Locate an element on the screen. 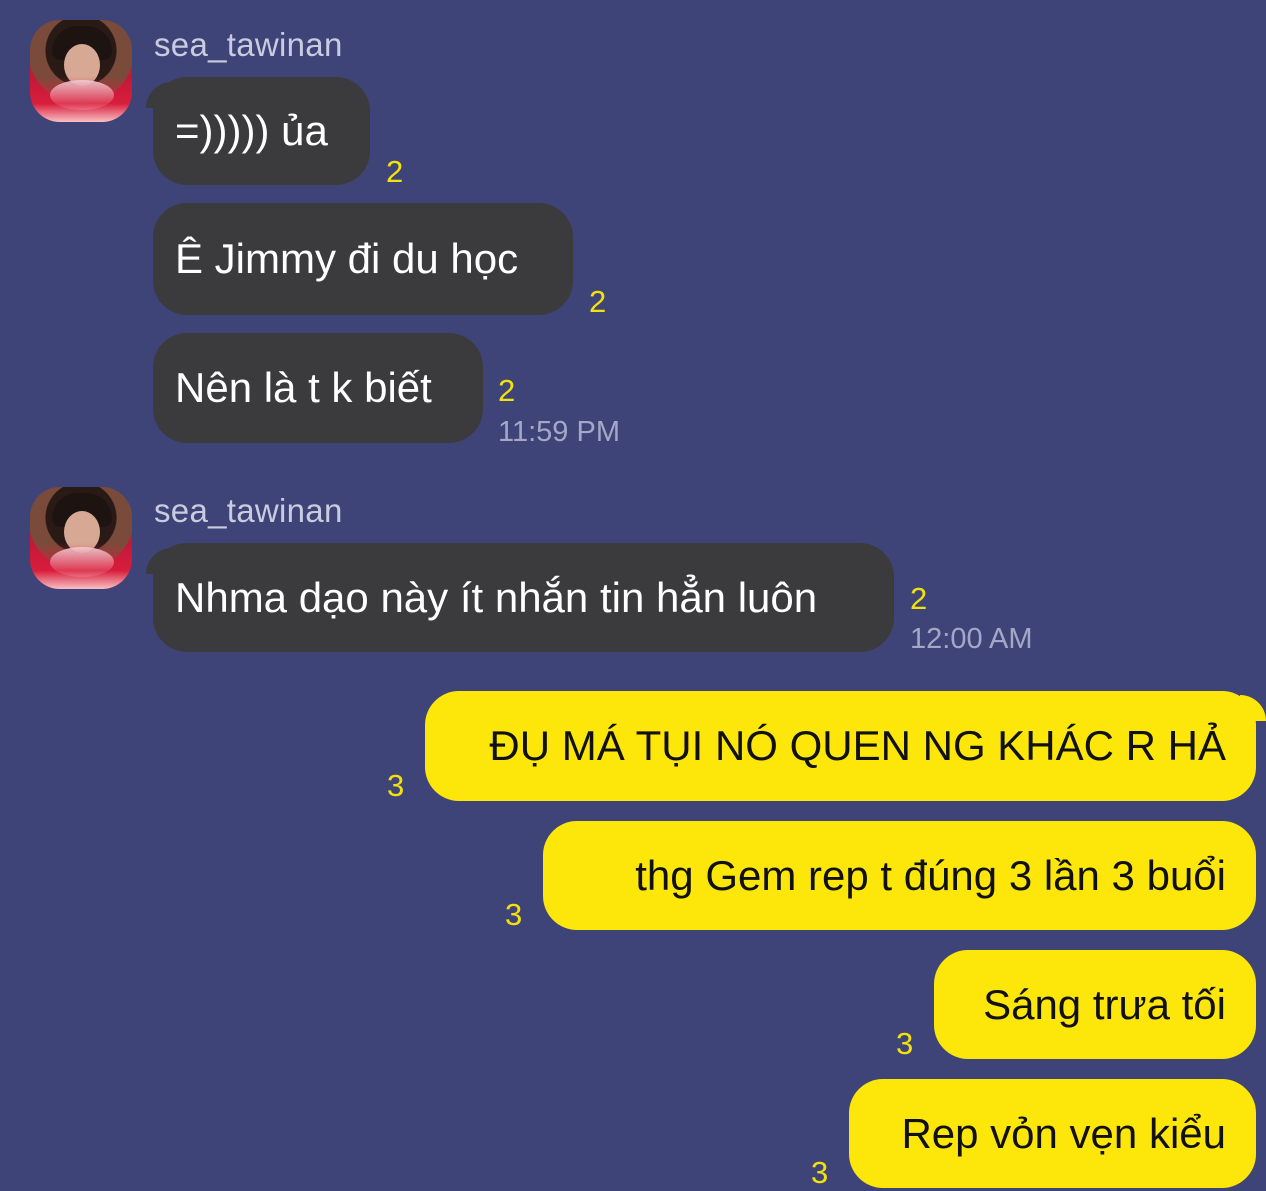 The height and width of the screenshot is (1191, 1266). incoming-message-bubble: Ê Jimmy đi du học is located at coordinates (363, 259).